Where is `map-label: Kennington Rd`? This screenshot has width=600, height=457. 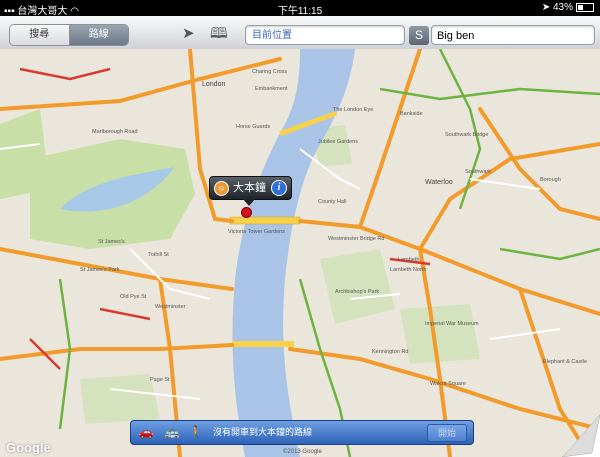
map-label: Kennington Rd is located at coordinates (390, 352).